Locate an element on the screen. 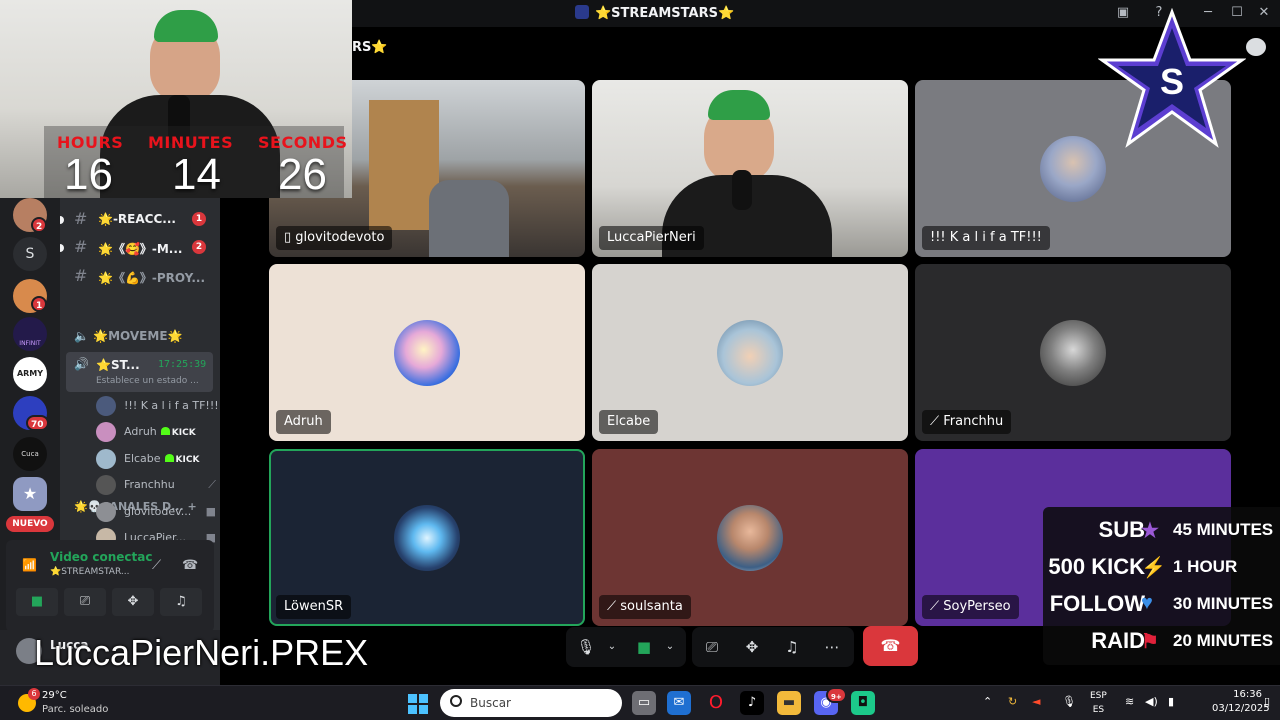  tiktok-icon: ♪ is located at coordinates (752, 703).